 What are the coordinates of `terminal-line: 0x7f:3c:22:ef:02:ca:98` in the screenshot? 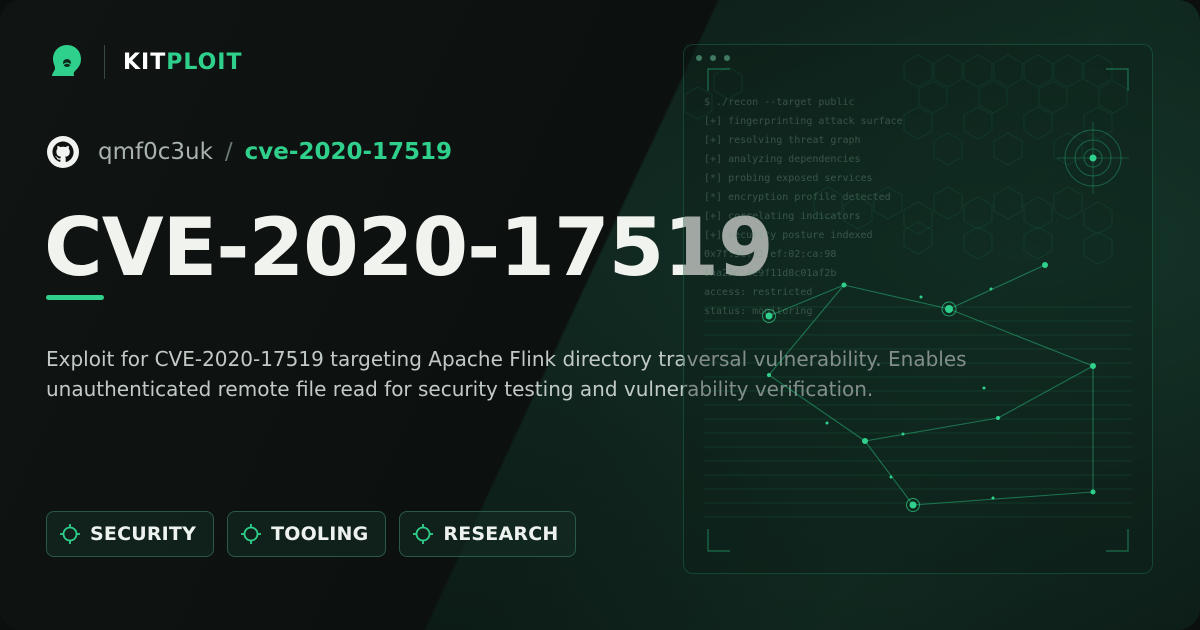 It's located at (770, 254).